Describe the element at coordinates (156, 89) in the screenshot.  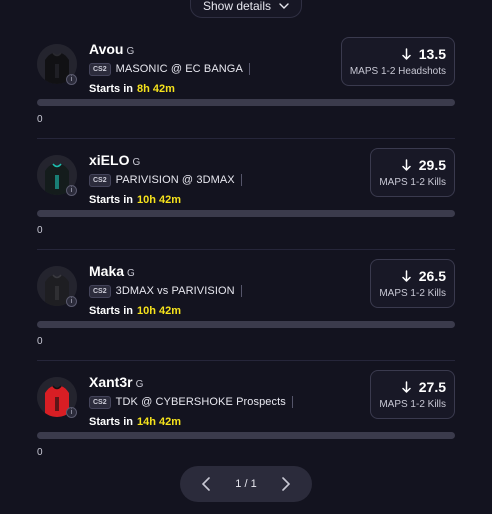
I see `starts-time-value: 8h 42m` at that location.